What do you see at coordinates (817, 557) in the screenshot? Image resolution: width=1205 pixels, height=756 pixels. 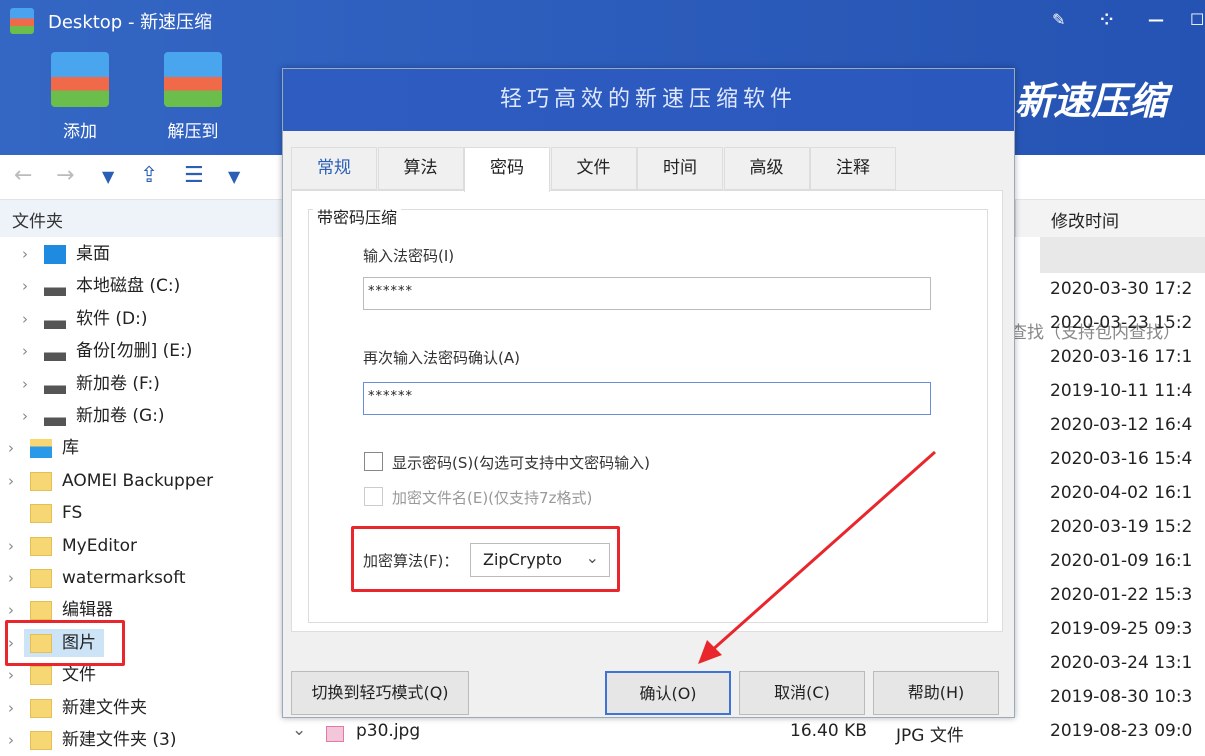 I see `annotation-arrow` at bounding box center [817, 557].